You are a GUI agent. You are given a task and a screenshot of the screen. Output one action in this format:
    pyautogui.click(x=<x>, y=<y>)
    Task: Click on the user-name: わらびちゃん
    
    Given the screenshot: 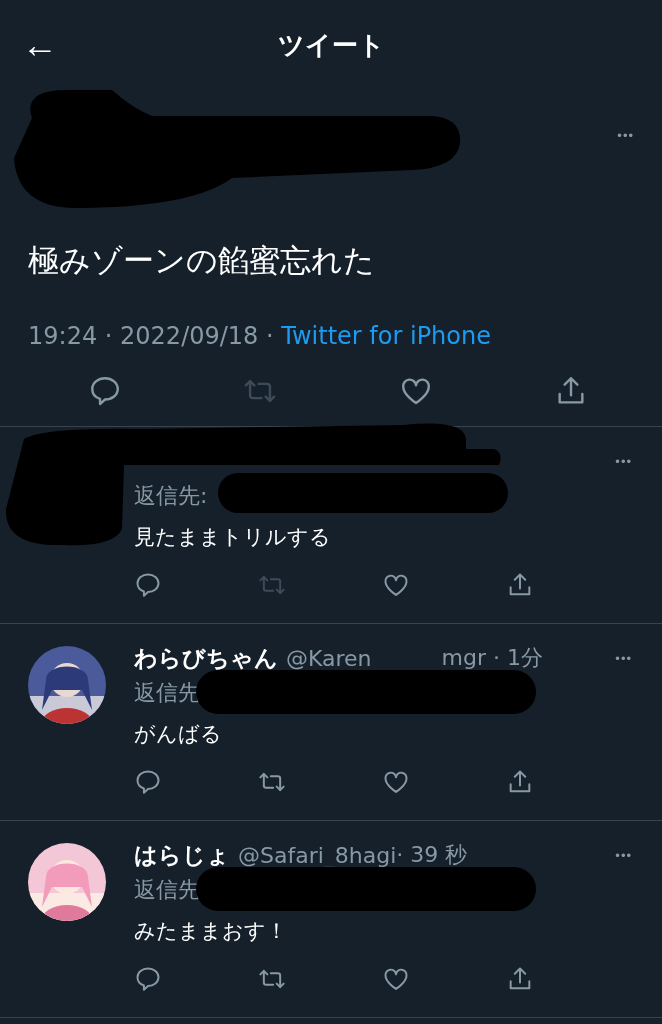 What is the action you would take?
    pyautogui.click(x=206, y=658)
    